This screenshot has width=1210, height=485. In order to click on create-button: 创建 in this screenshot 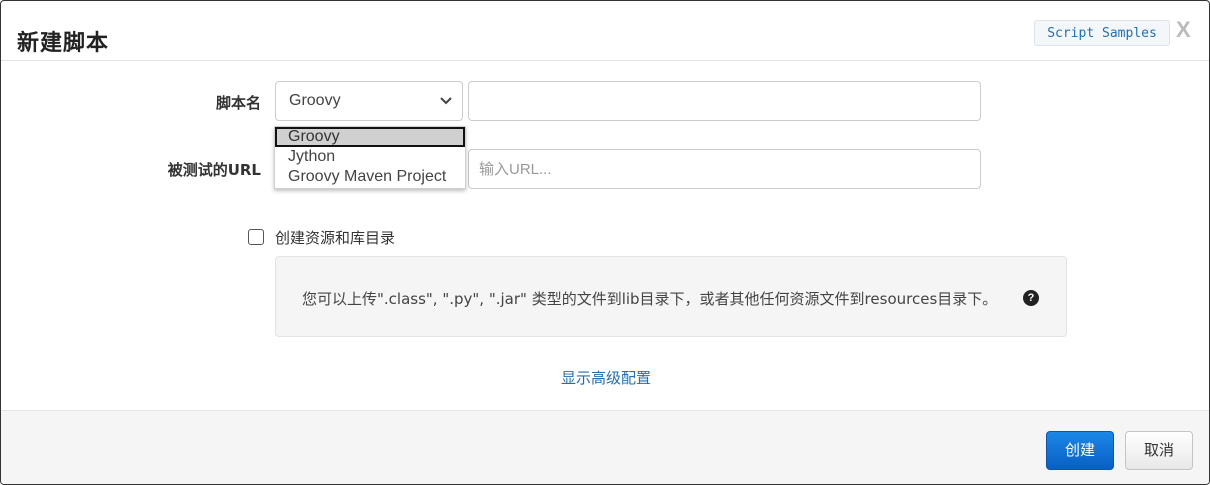, I will do `click(1080, 450)`.